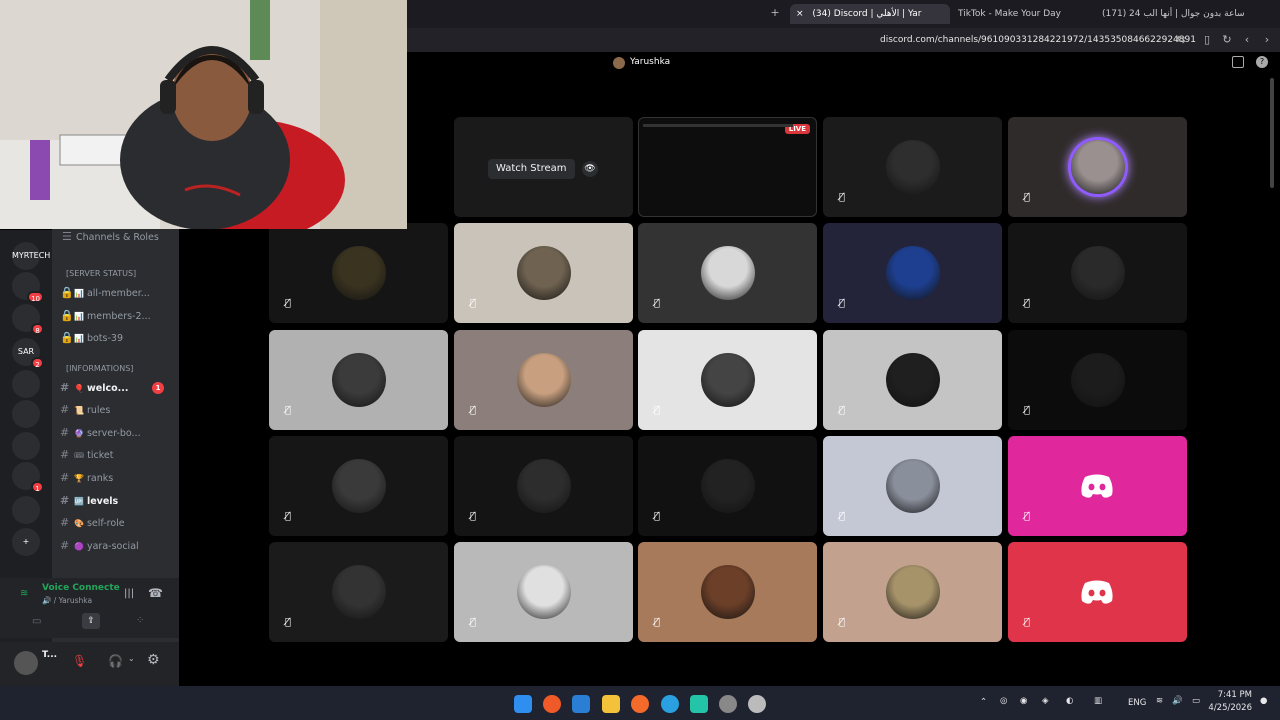 The image size is (1280, 720). What do you see at coordinates (118, 546) in the screenshot?
I see `channel-item: # 🟣 yara-social` at bounding box center [118, 546].